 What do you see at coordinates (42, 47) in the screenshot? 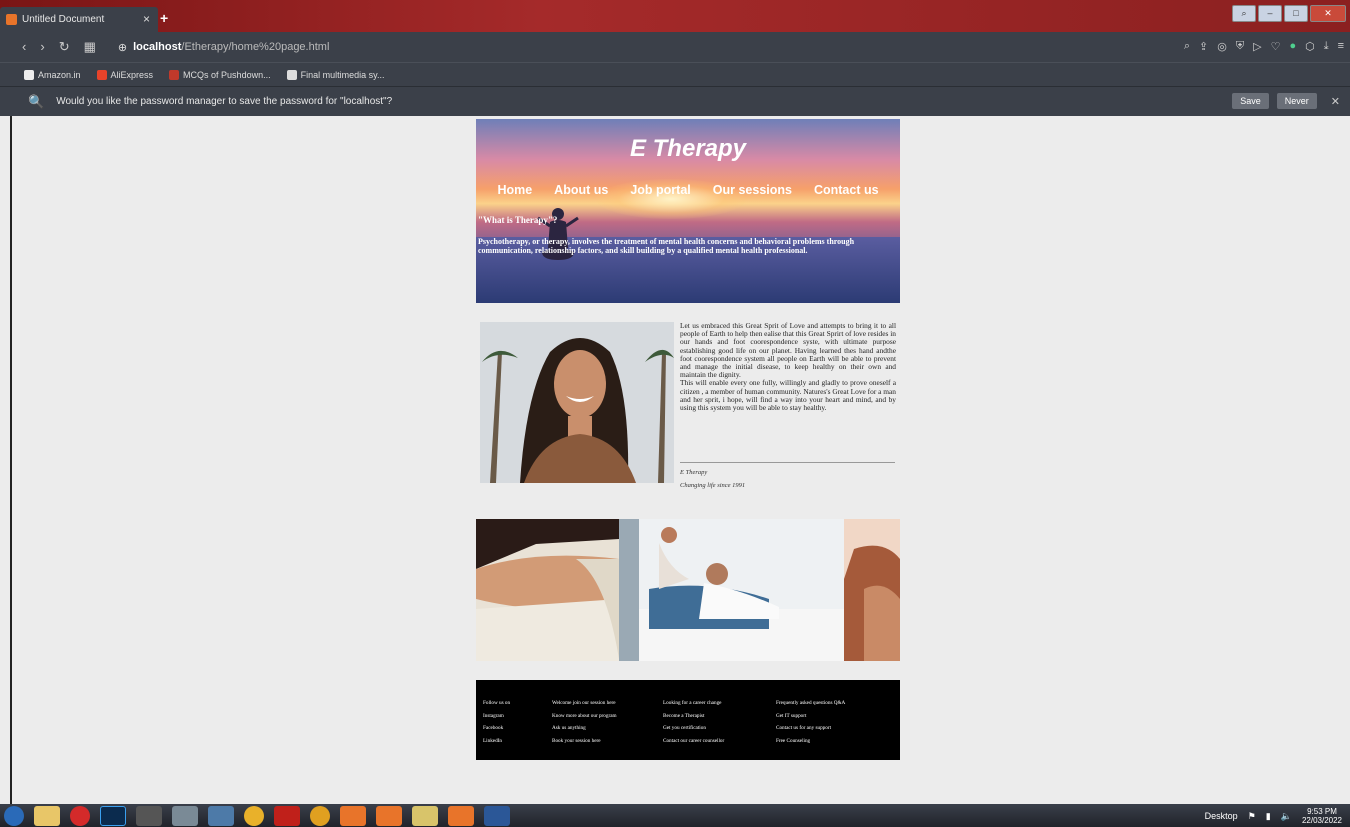
I see `forward-icon: ›` at bounding box center [42, 47].